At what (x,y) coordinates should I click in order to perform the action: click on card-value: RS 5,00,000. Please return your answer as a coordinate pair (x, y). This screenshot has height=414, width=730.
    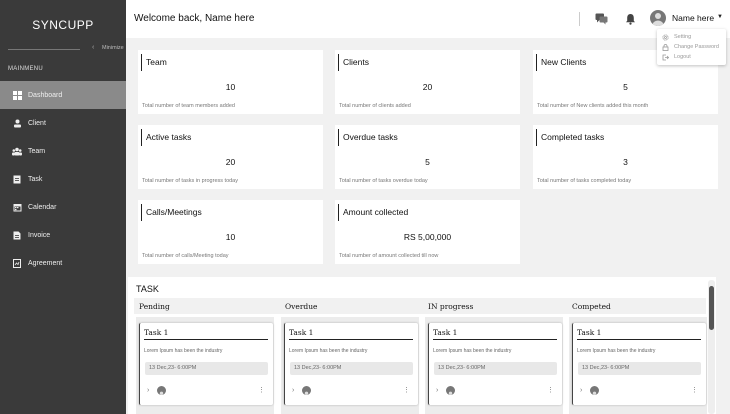
    Looking at the image, I should click on (427, 237).